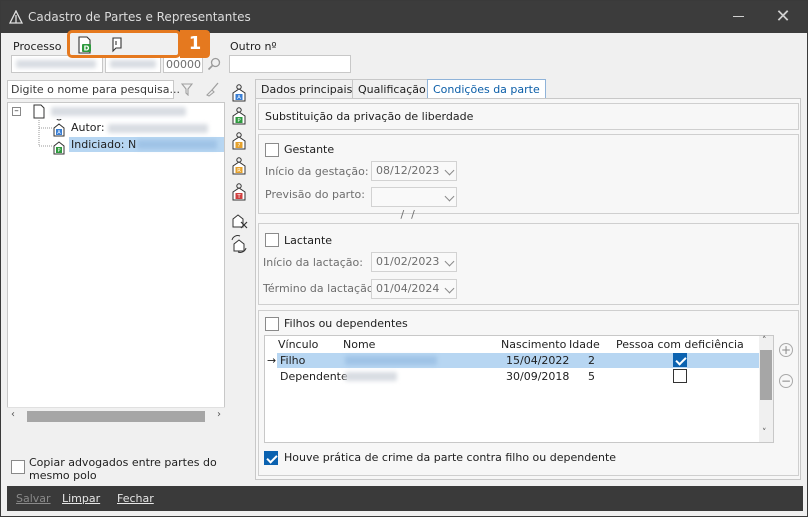 The height and width of the screenshot is (517, 808). What do you see at coordinates (272, 150) in the screenshot?
I see `gestante-checkbox` at bounding box center [272, 150].